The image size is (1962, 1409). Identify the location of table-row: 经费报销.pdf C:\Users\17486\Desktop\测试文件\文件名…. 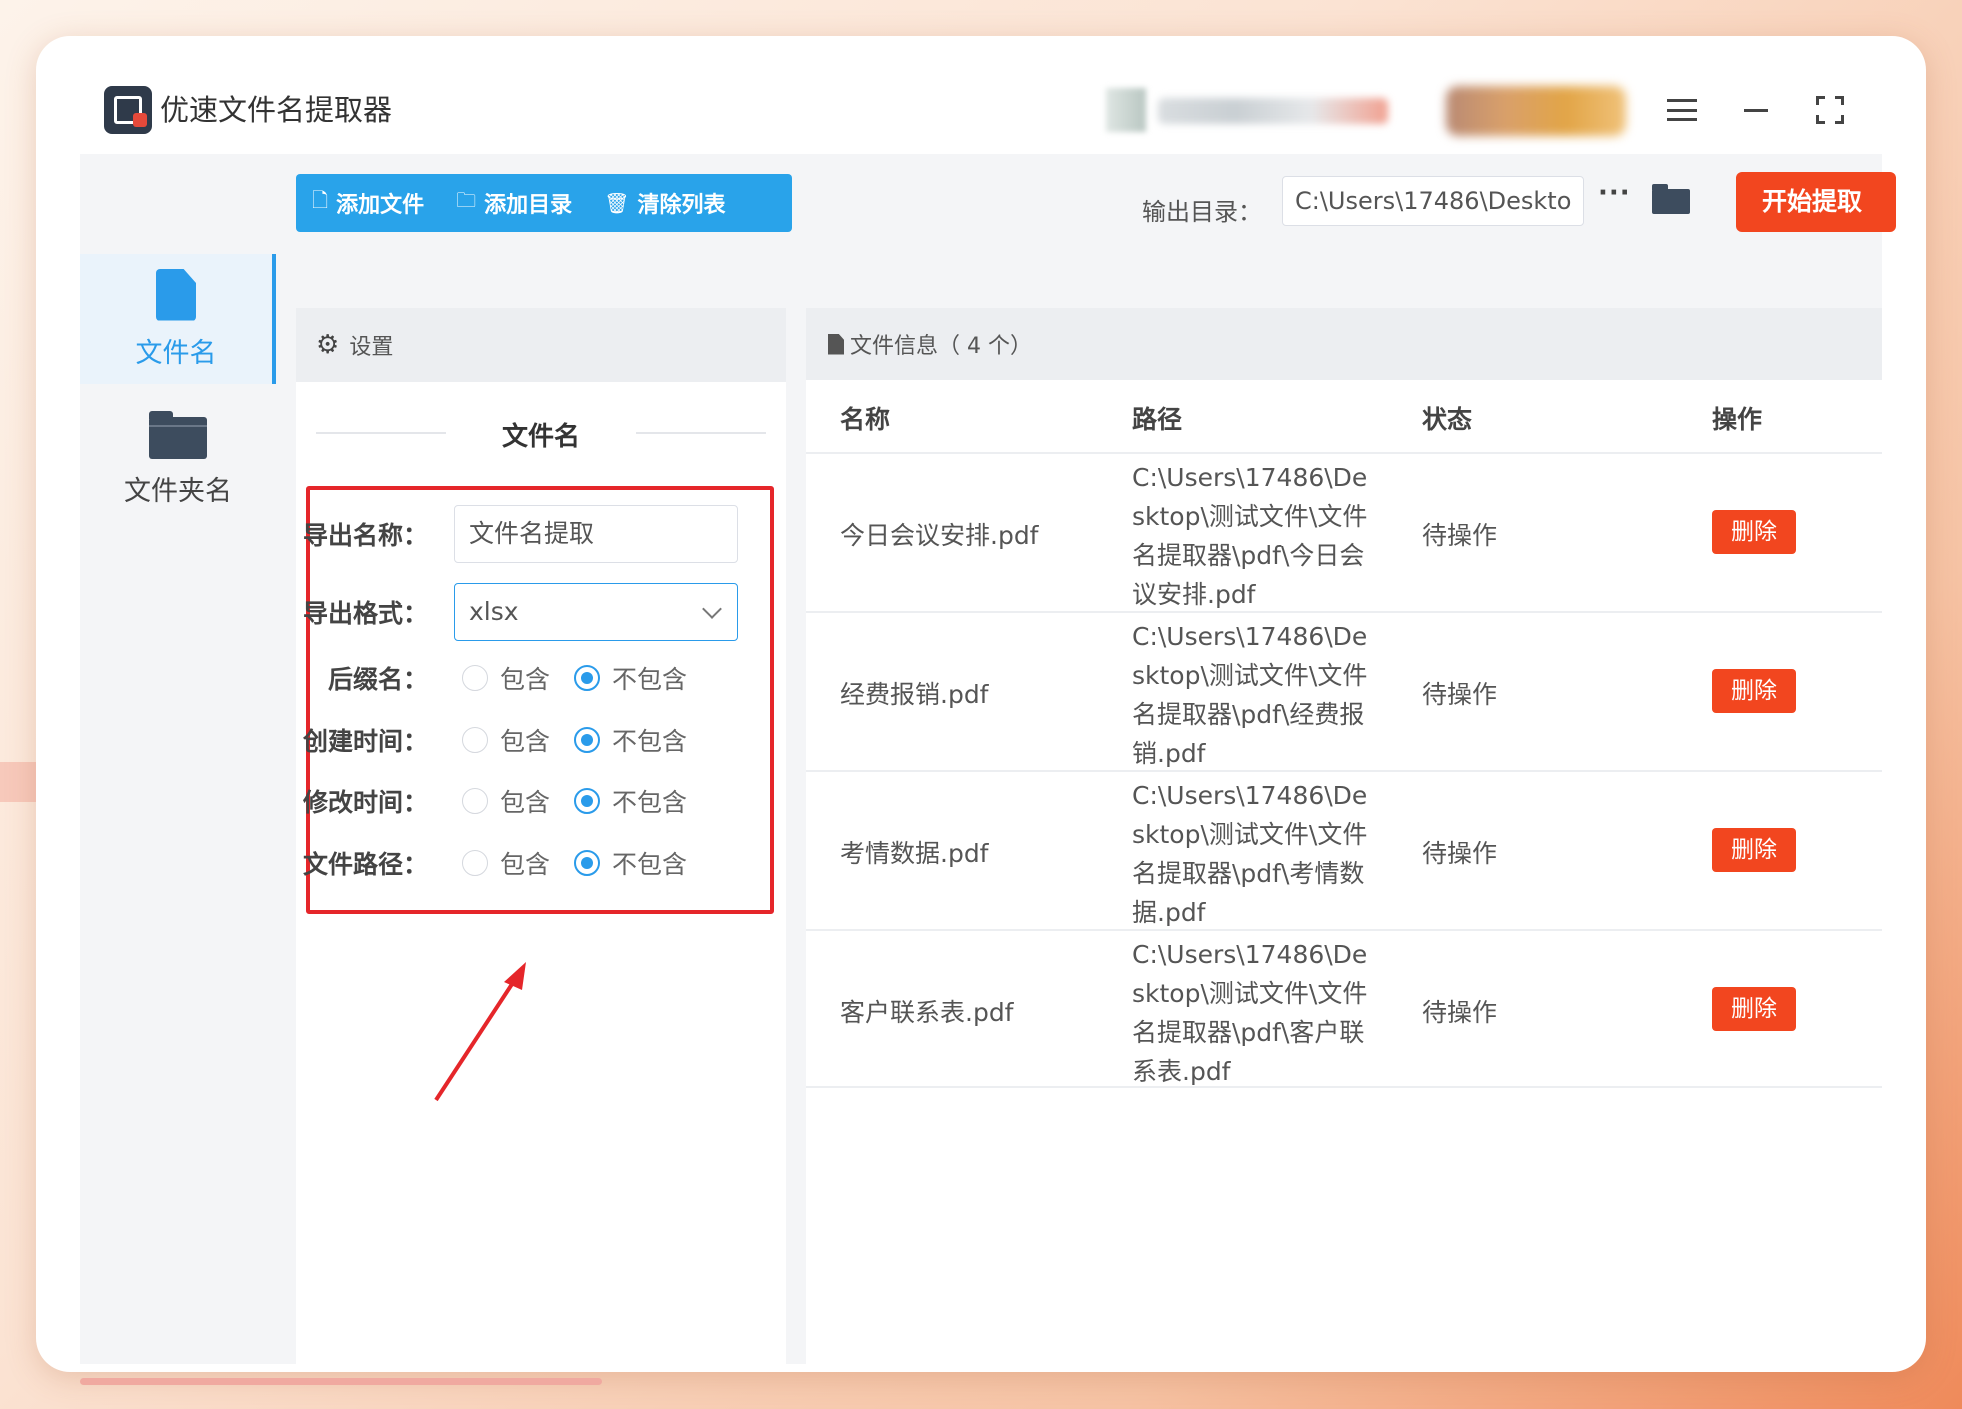
(1344, 690).